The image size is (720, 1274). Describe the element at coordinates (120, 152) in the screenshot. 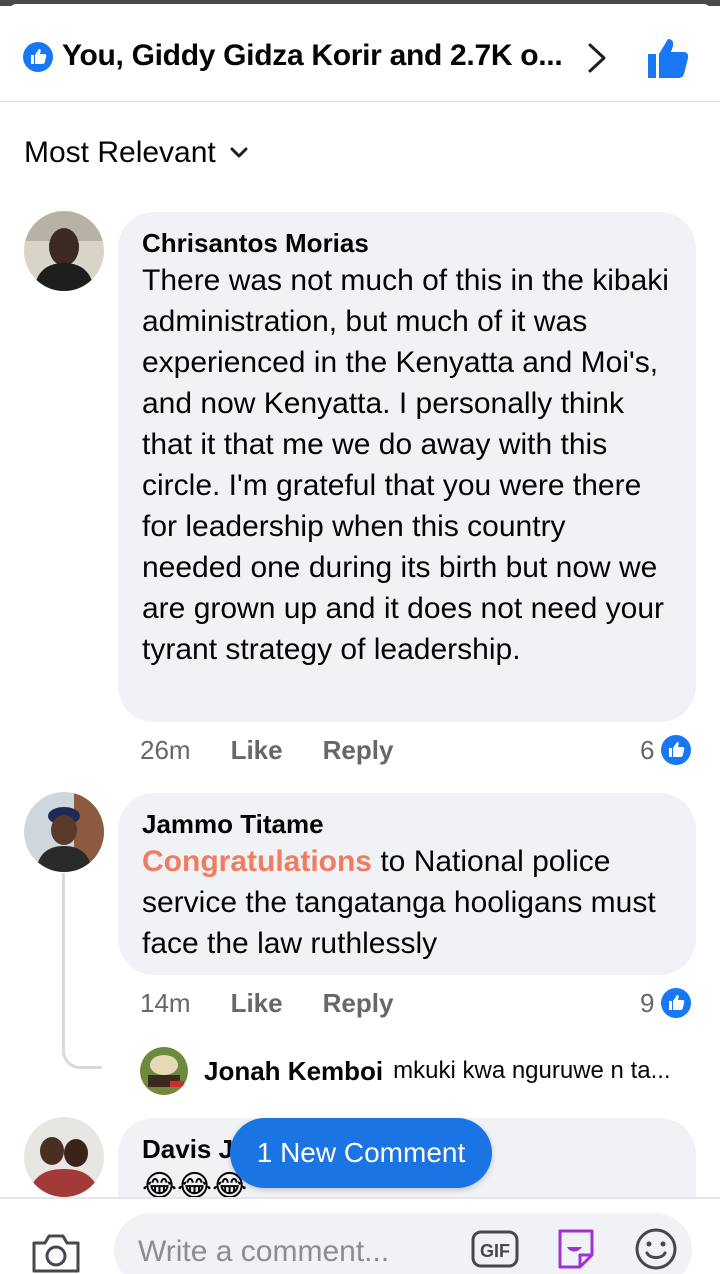

I see `sort-label: Most Relevant` at that location.